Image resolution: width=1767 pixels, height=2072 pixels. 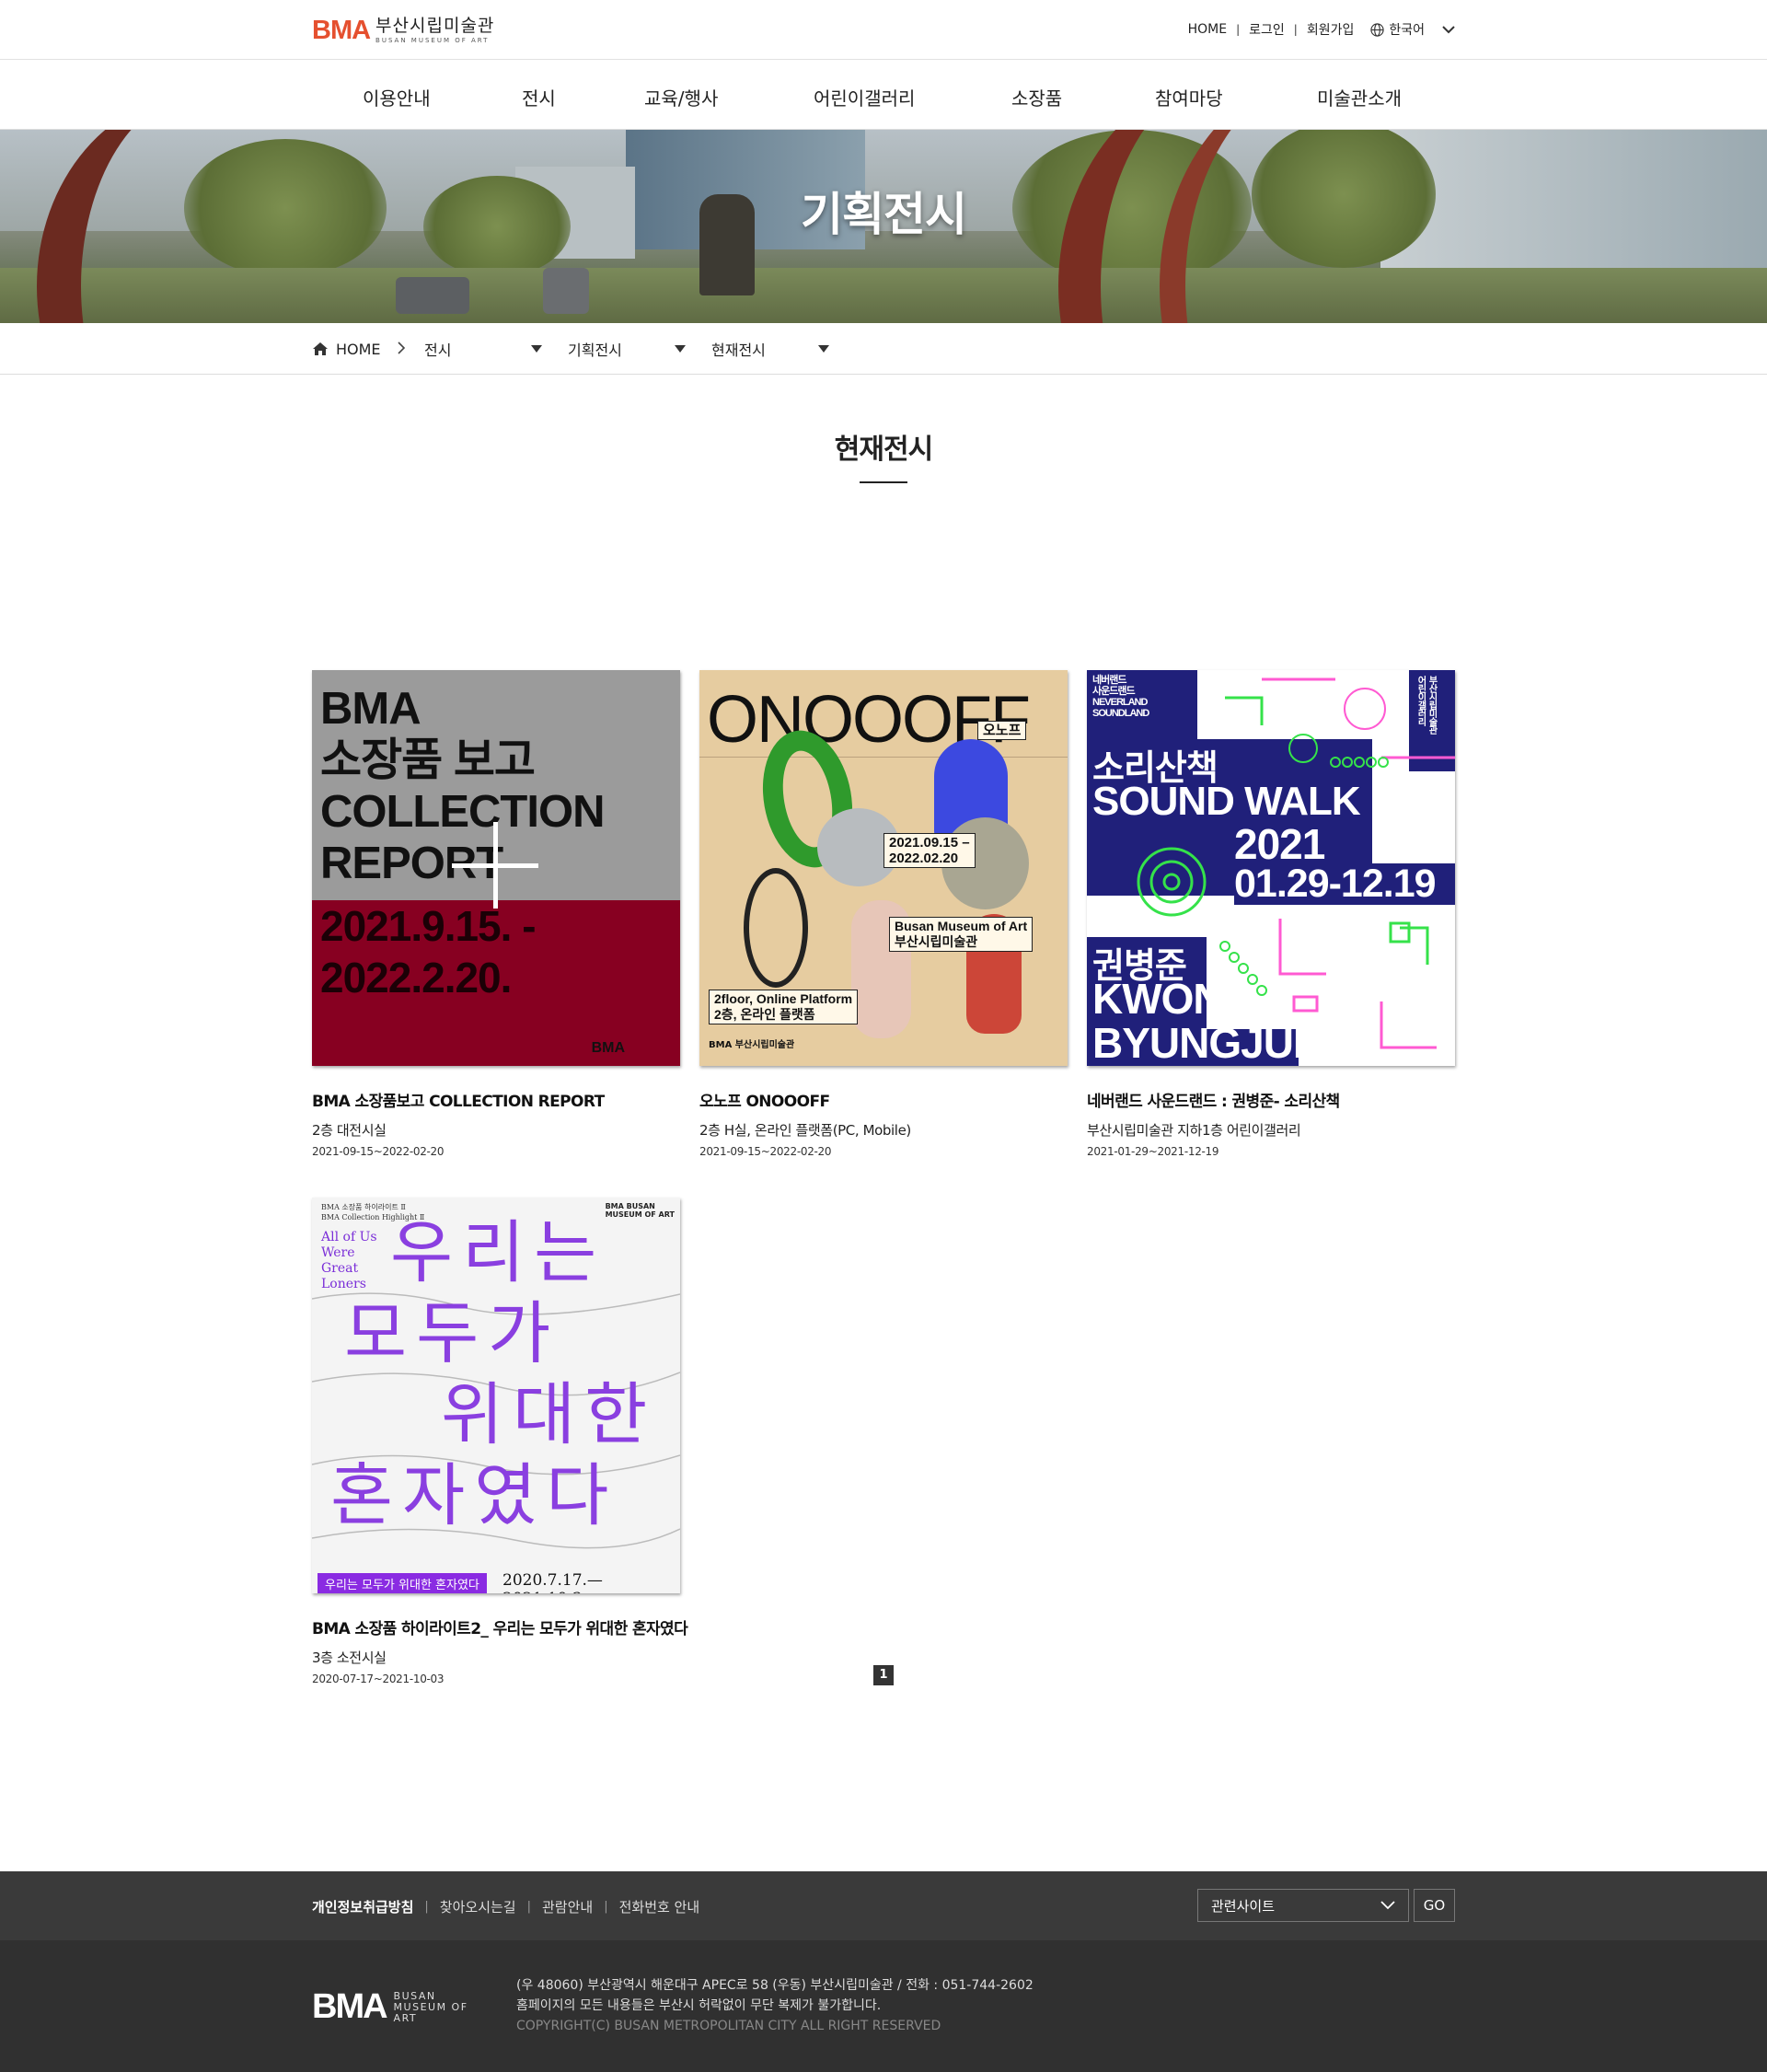 What do you see at coordinates (1194, 1131) in the screenshot?
I see `exhibition-place: 부산시립미술관 지하1층 어린이갤러리` at bounding box center [1194, 1131].